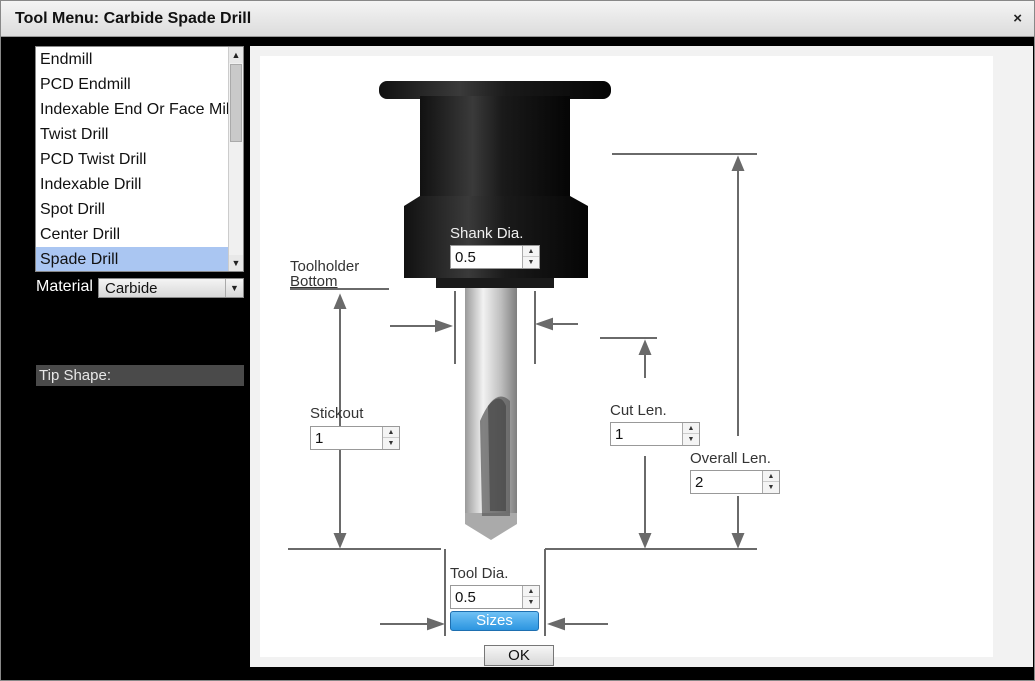  Describe the element at coordinates (133, 134) in the screenshot. I see `list-item: Twist Drill` at that location.